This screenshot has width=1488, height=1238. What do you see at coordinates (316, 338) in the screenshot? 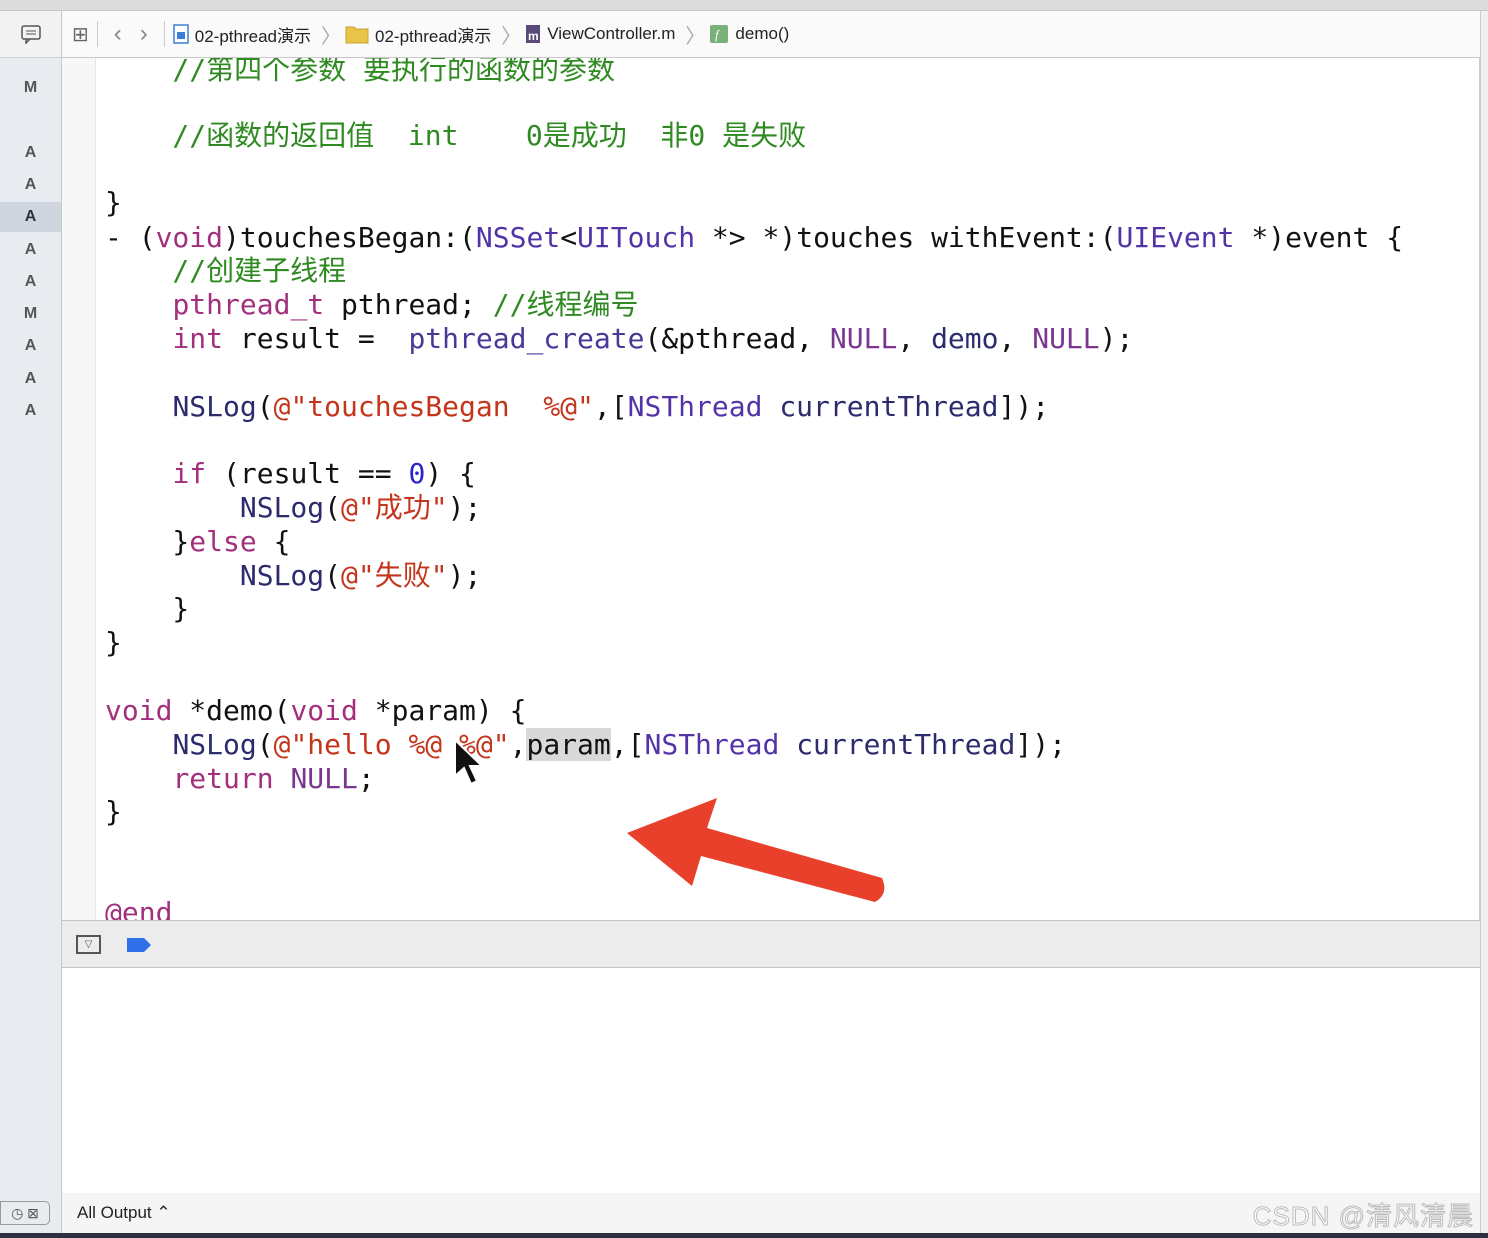
I see `code-token: result =` at bounding box center [316, 338].